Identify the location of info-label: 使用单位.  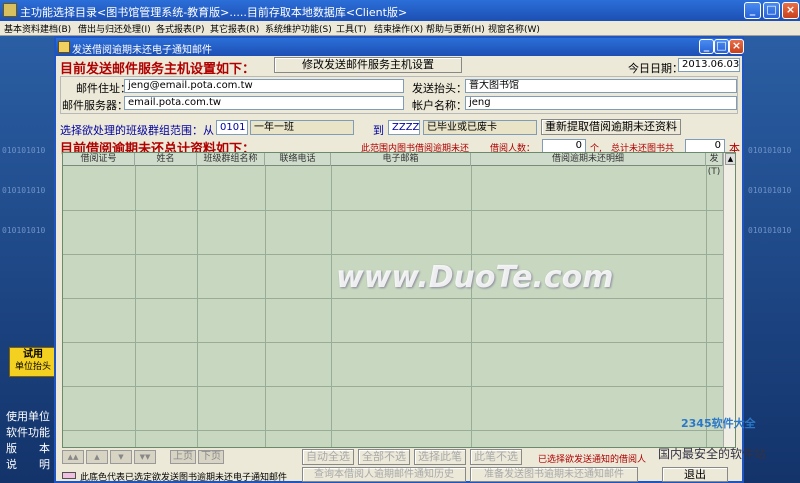
(28, 416).